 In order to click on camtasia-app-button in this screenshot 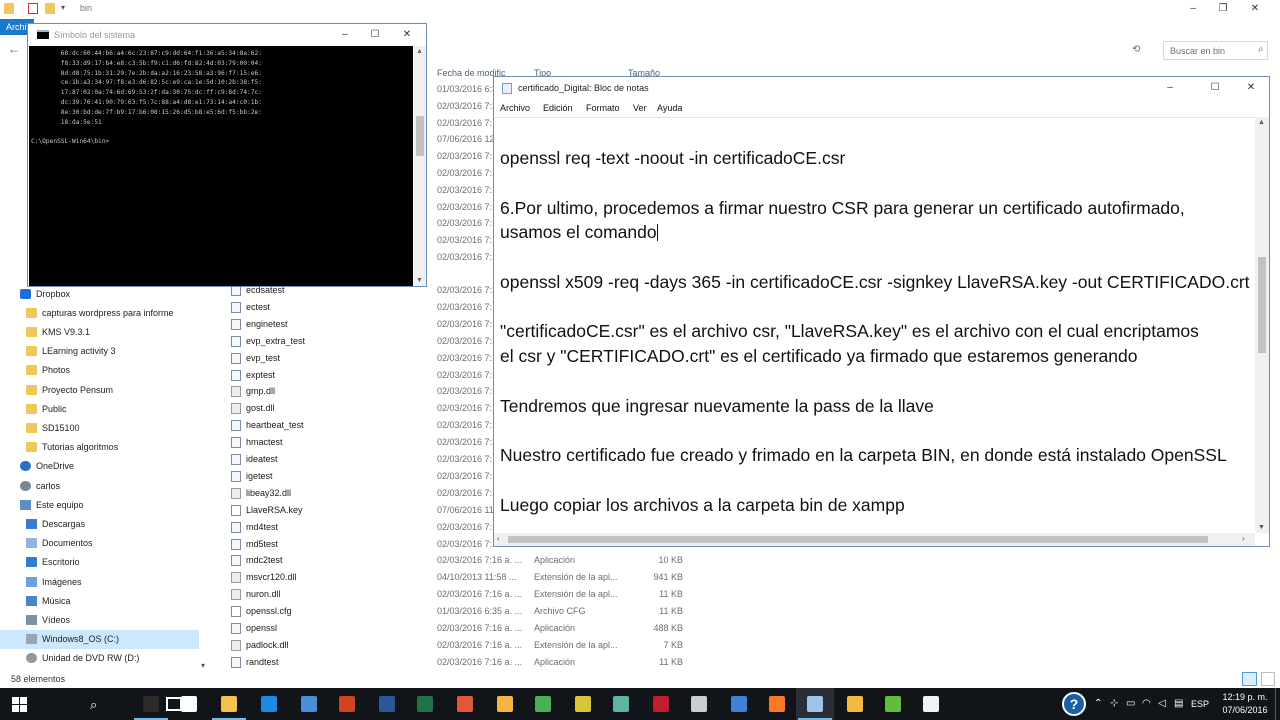, I will do `click(893, 704)`.